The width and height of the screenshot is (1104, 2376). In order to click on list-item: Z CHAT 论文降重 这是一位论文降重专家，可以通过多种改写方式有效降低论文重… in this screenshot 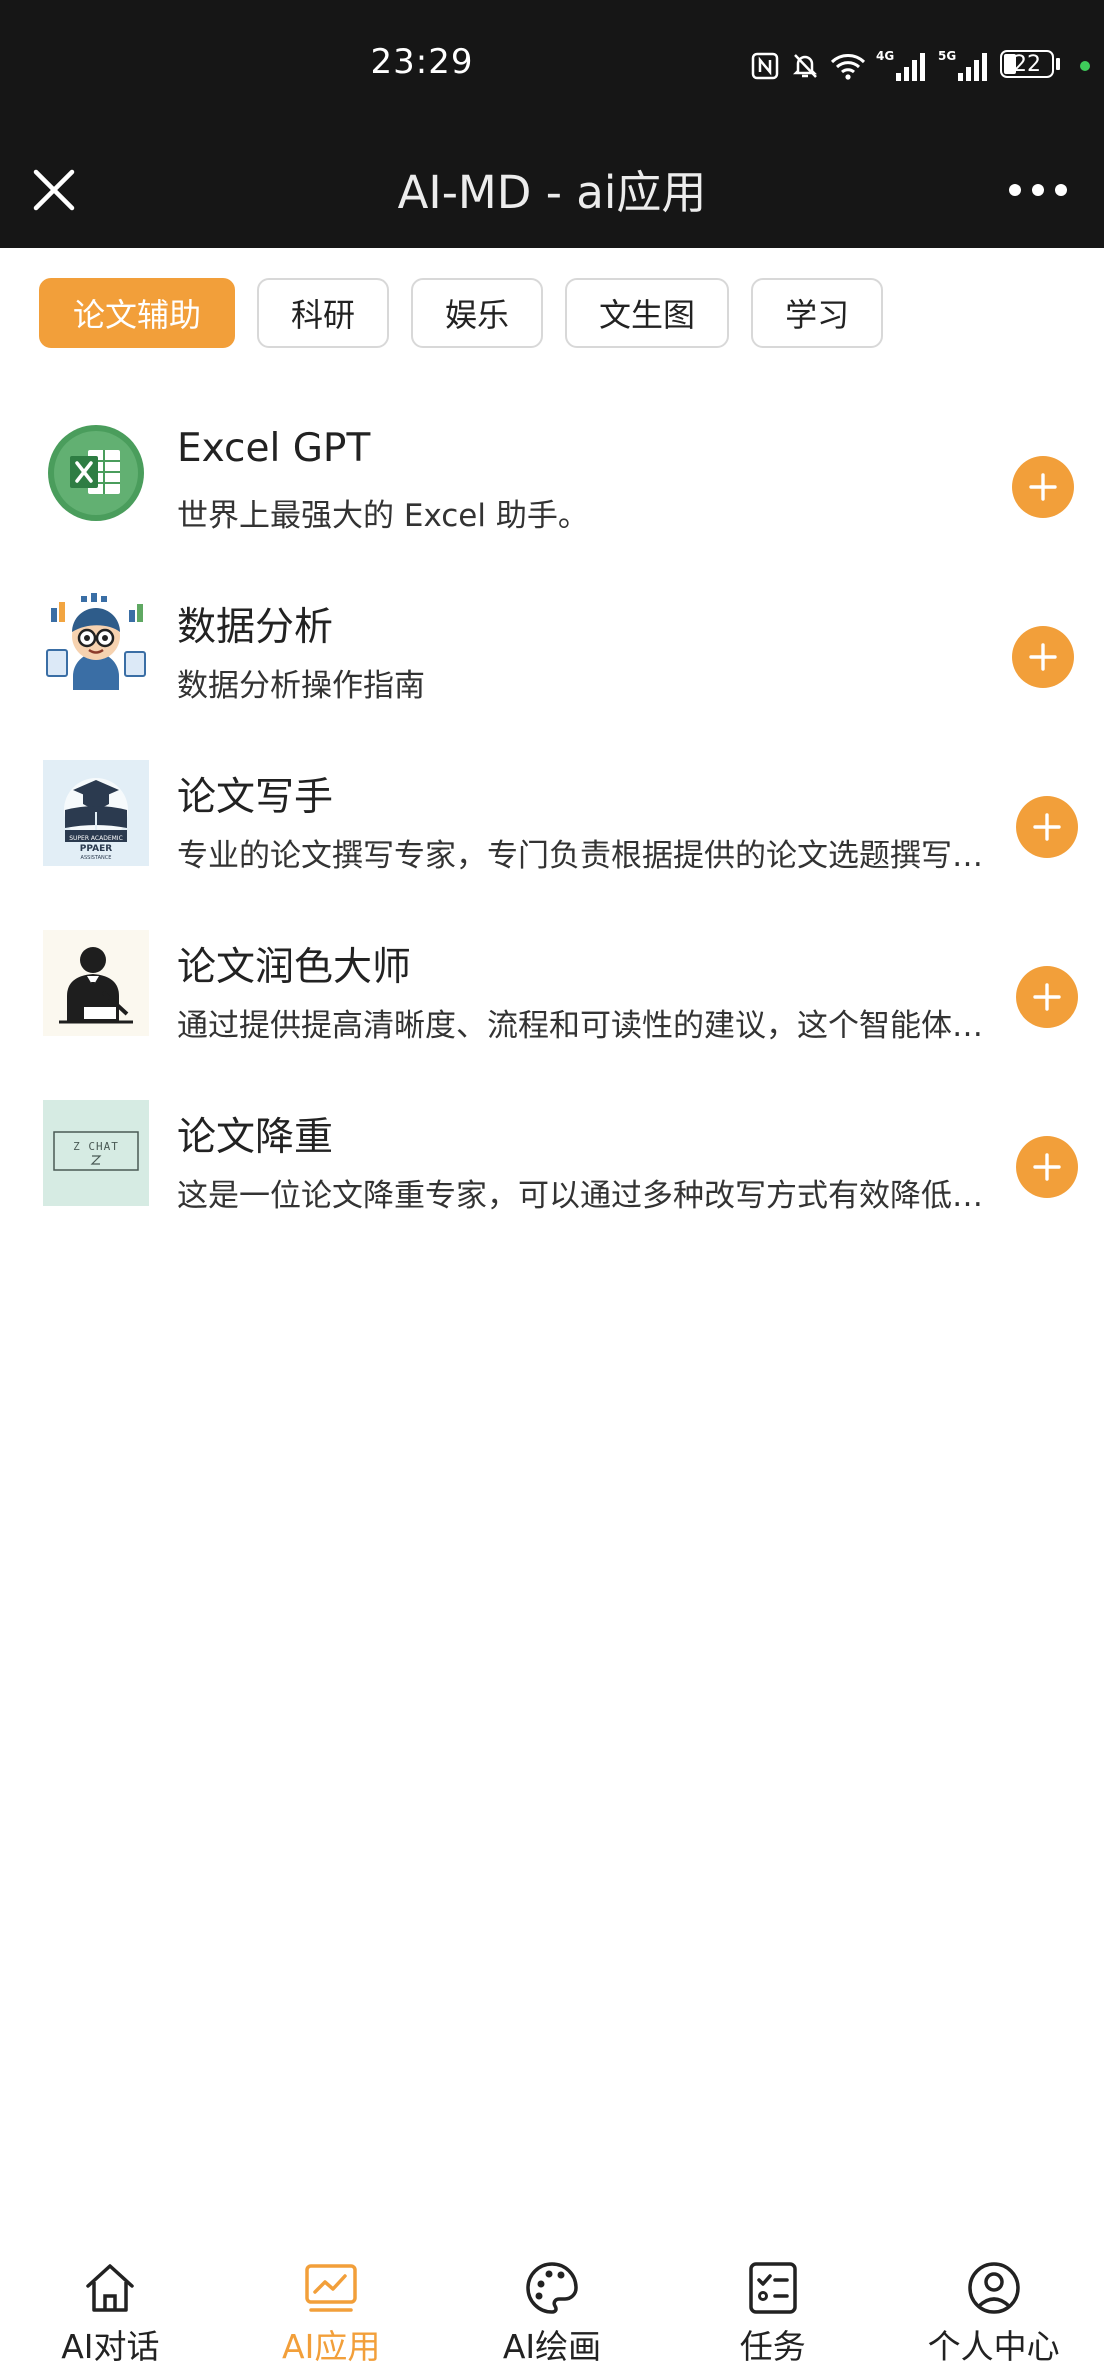, I will do `click(552, 1165)`.